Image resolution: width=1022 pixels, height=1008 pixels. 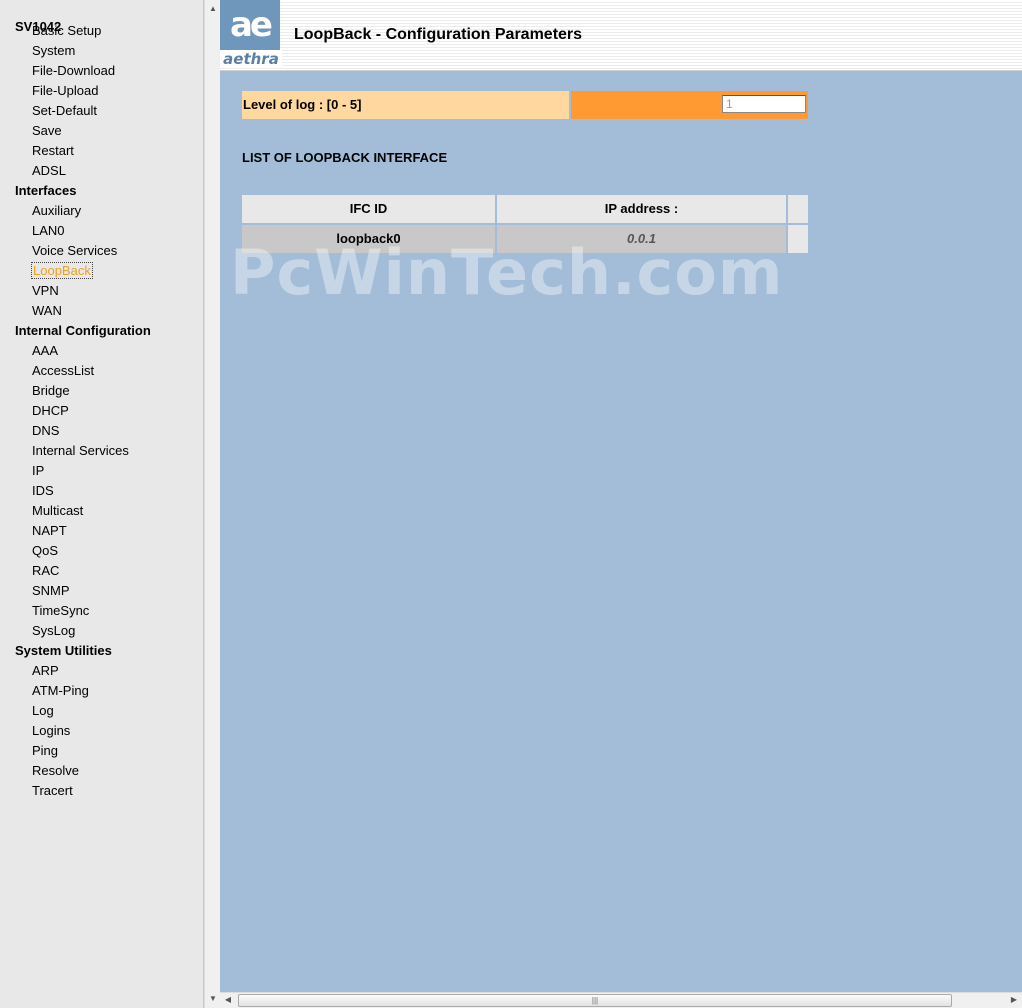 What do you see at coordinates (102, 531) in the screenshot?
I see `sidebar-item-napt: NAPT` at bounding box center [102, 531].